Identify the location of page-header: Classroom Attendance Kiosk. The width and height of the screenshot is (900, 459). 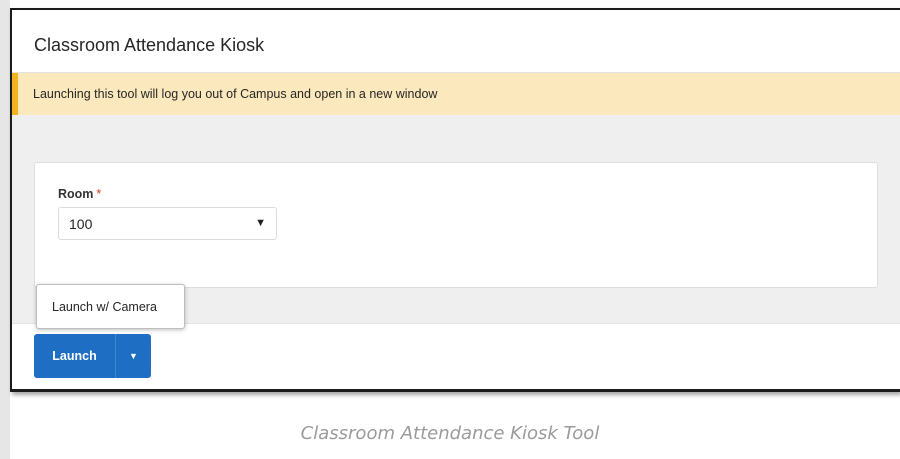
(456, 41).